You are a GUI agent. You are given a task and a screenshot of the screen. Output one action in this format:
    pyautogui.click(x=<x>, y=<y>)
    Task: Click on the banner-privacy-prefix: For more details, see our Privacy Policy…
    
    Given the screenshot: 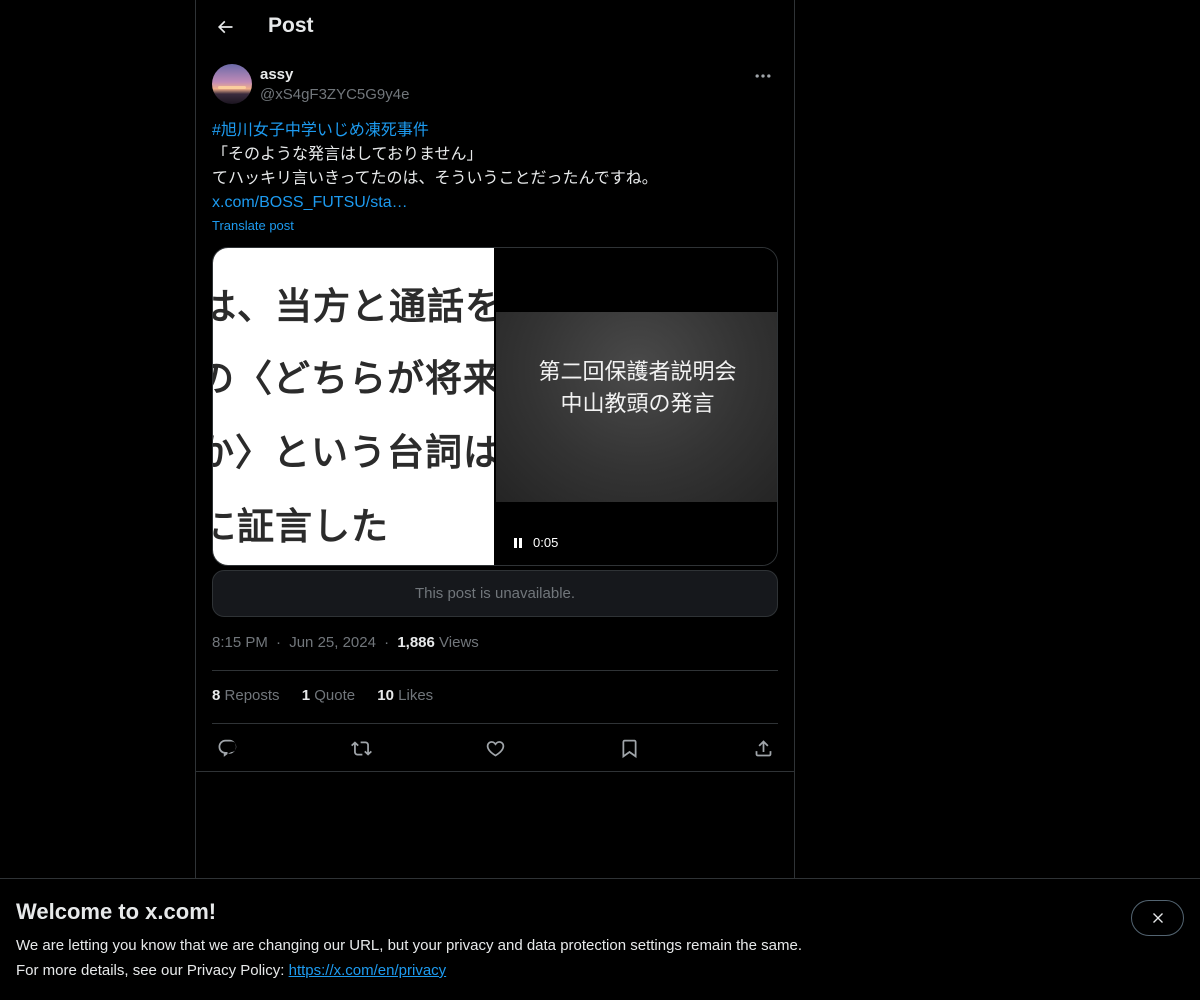 What is the action you would take?
    pyautogui.click(x=150, y=970)
    